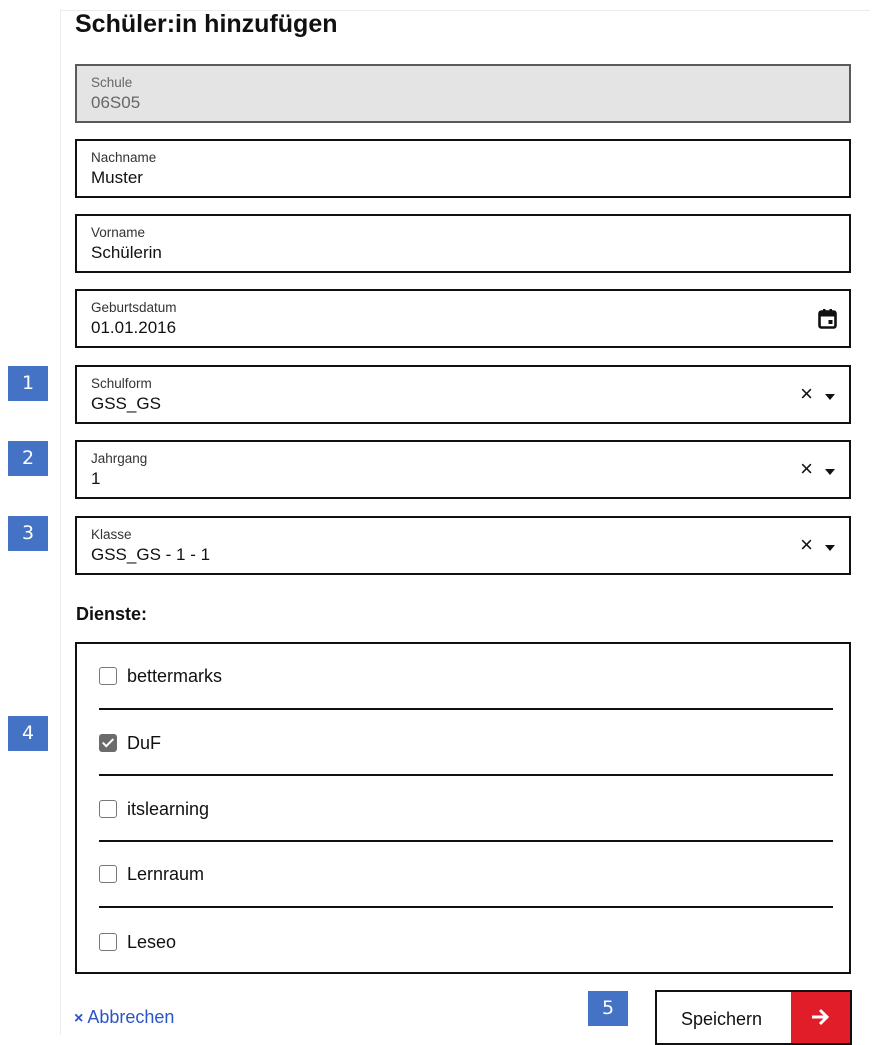 The width and height of the screenshot is (879, 1045). I want to click on save-button: Speichern, so click(753, 1017).